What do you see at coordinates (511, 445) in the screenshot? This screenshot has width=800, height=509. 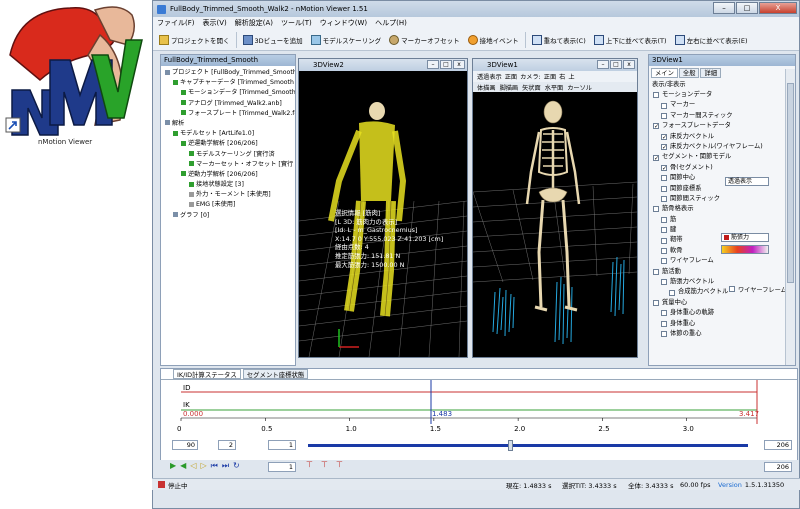 I see `range-slider-thumb` at bounding box center [511, 445].